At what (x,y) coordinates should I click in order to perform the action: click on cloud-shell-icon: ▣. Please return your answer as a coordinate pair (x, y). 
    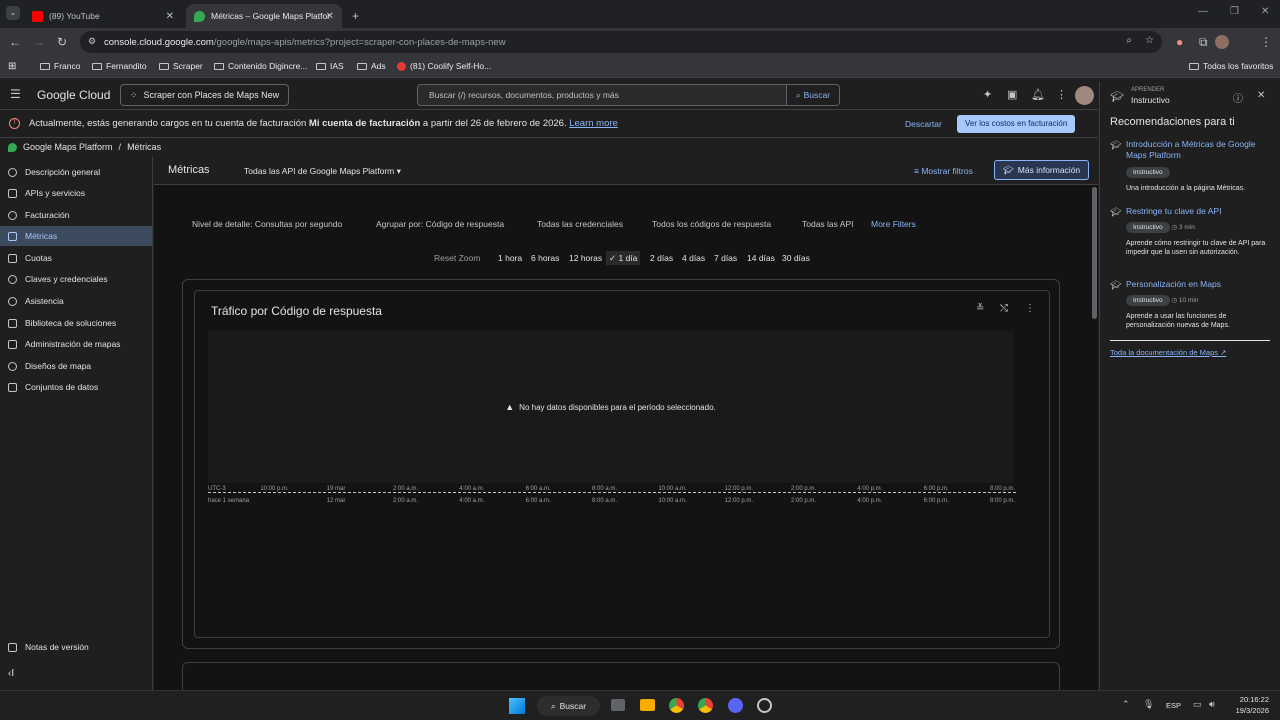
    Looking at the image, I should click on (1012, 94).